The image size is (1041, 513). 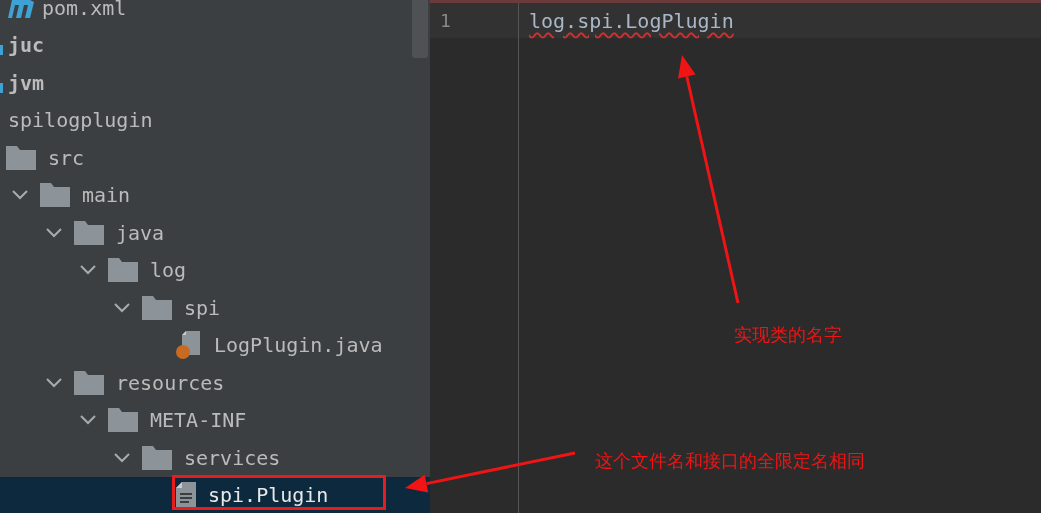 I want to click on tree-item: META-INF, so click(x=215, y=420).